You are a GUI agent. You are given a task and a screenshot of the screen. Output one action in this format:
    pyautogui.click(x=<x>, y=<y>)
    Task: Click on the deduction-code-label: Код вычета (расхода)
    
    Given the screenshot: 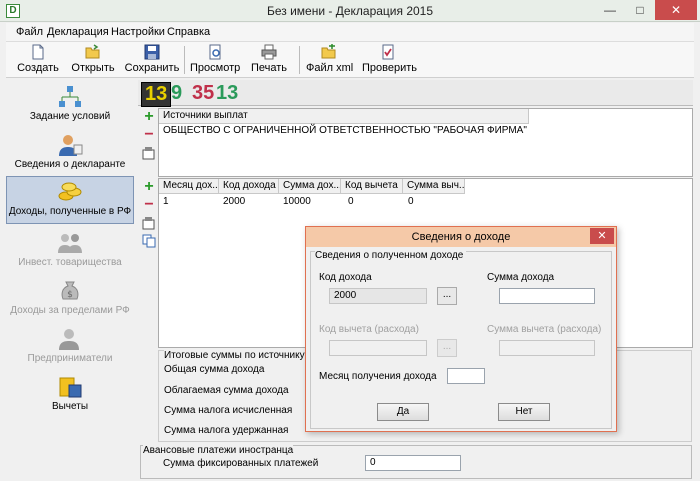 What is the action you would take?
    pyautogui.click(x=369, y=329)
    